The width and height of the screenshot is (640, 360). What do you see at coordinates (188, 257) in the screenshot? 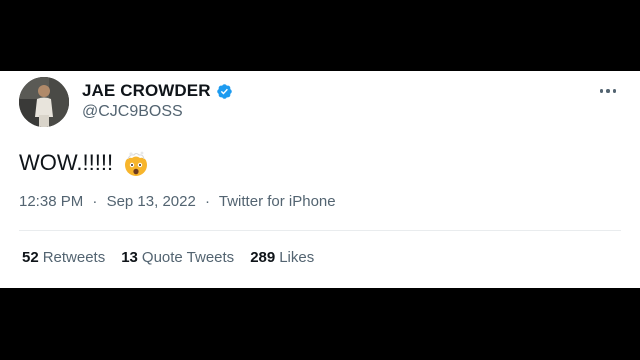
I see `quote-tweets-label: Quote Tweets` at bounding box center [188, 257].